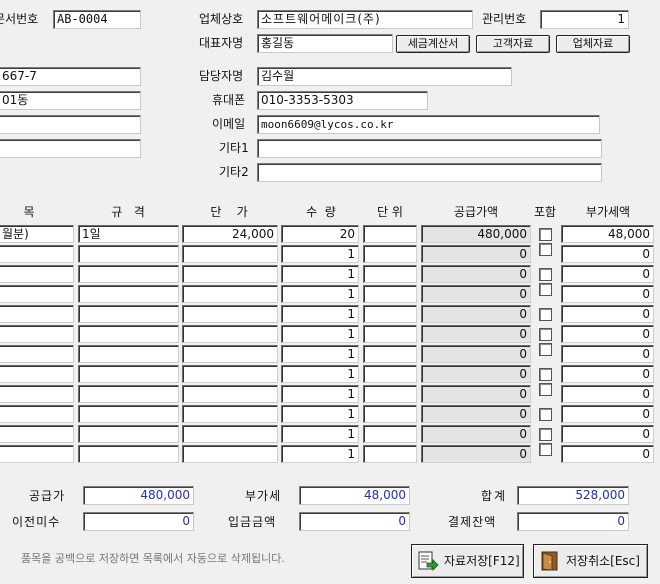 The width and height of the screenshot is (660, 584). Describe the element at coordinates (37, 414) in the screenshot. I see `row-10-item-cell` at that location.